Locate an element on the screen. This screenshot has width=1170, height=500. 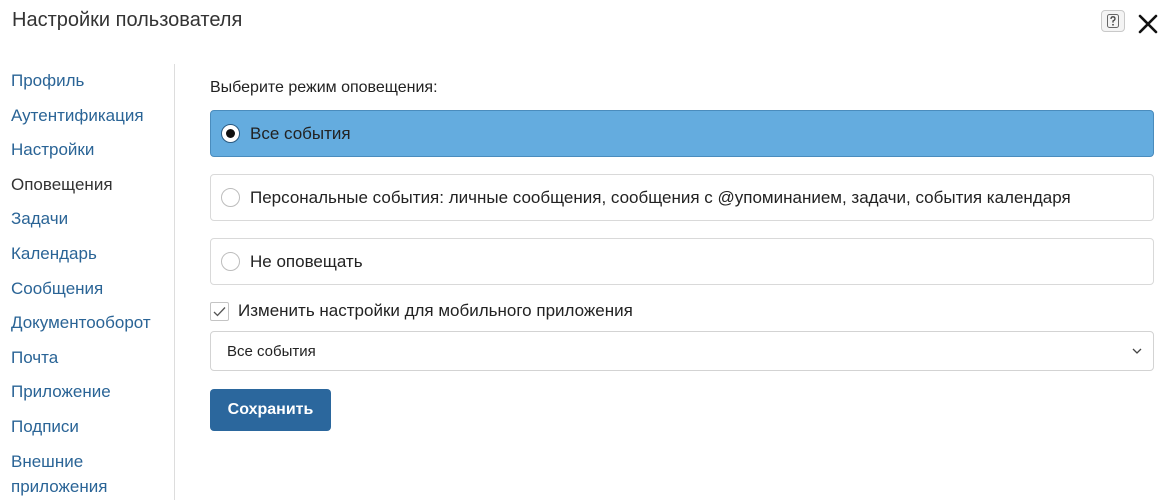
checkmark-icon is located at coordinates (219, 311).